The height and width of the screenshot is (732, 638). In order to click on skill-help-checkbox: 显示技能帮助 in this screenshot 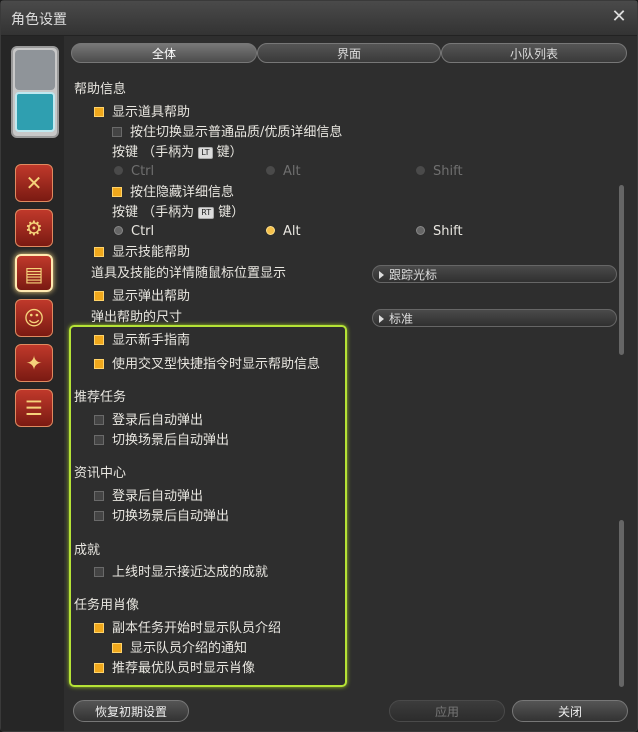, I will do `click(142, 253)`.